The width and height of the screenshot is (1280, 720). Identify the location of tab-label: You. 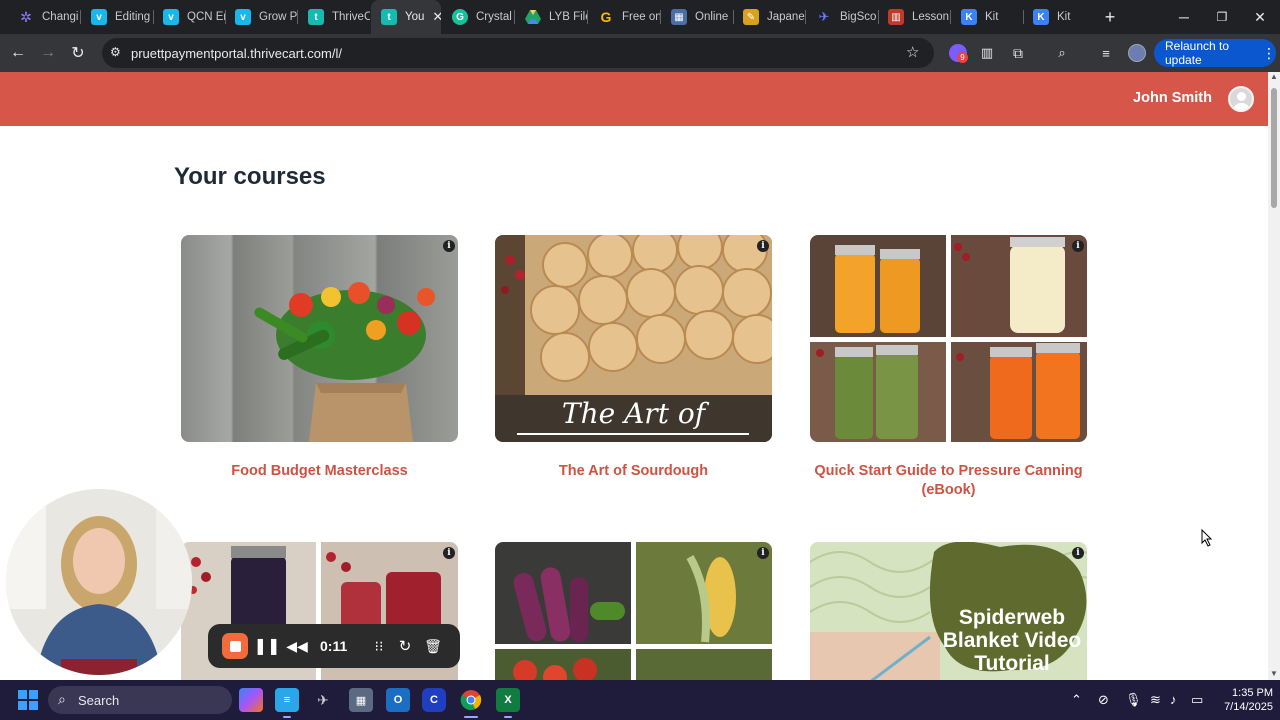
(415, 17).